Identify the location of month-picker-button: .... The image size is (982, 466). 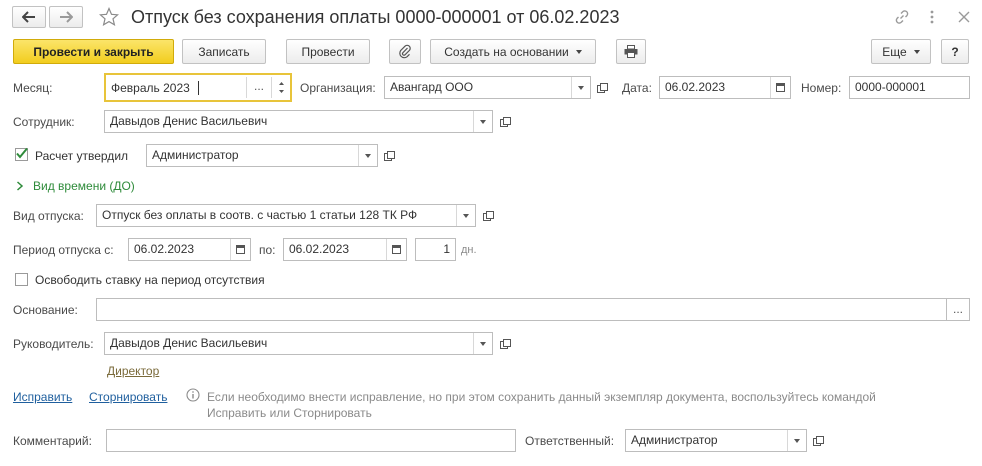
(258, 87).